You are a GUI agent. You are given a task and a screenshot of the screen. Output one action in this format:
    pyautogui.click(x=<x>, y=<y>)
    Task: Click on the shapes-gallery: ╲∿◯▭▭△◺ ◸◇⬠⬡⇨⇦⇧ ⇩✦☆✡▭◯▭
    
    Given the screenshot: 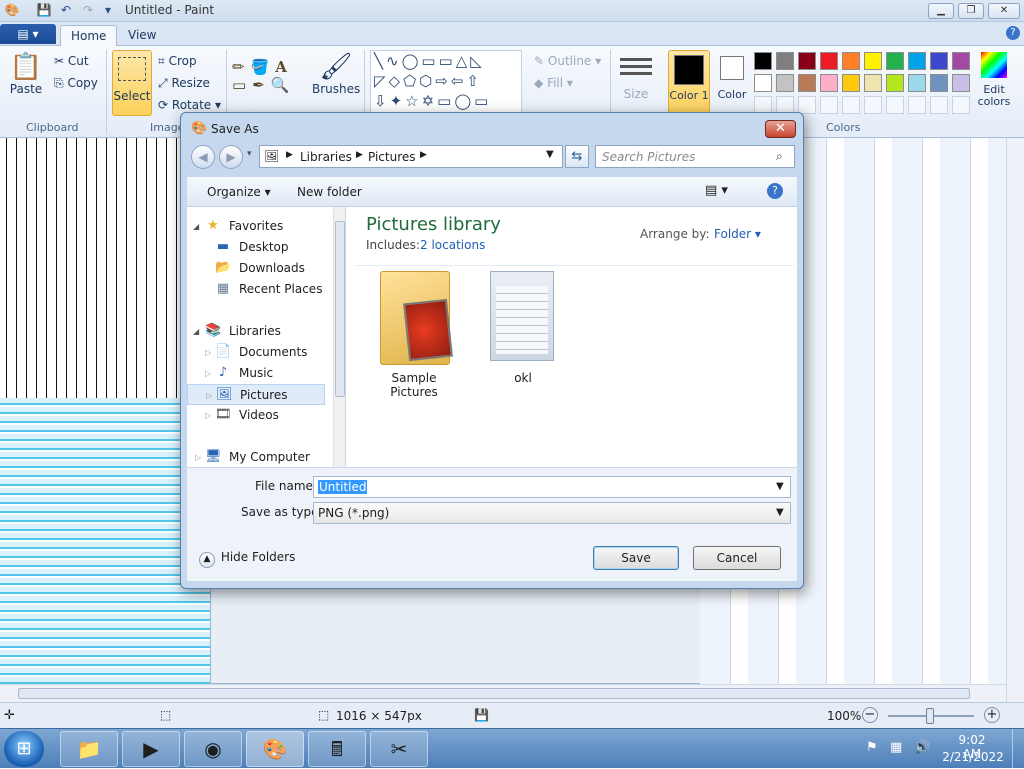 What is the action you would take?
    pyautogui.click(x=446, y=82)
    